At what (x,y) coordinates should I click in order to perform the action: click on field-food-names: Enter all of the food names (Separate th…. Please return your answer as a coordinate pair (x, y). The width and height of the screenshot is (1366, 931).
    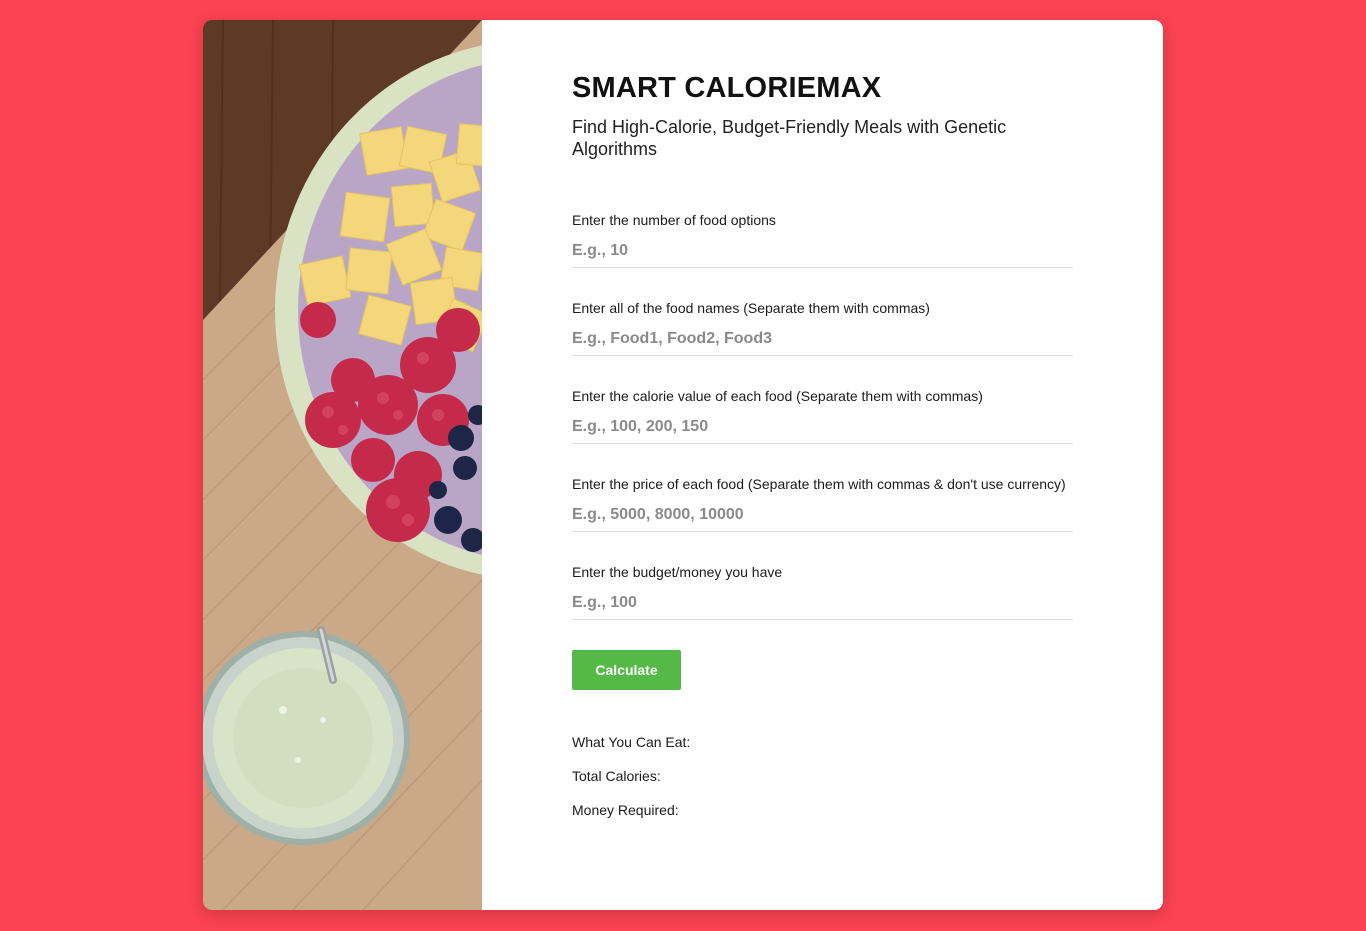
    Looking at the image, I should click on (822, 327).